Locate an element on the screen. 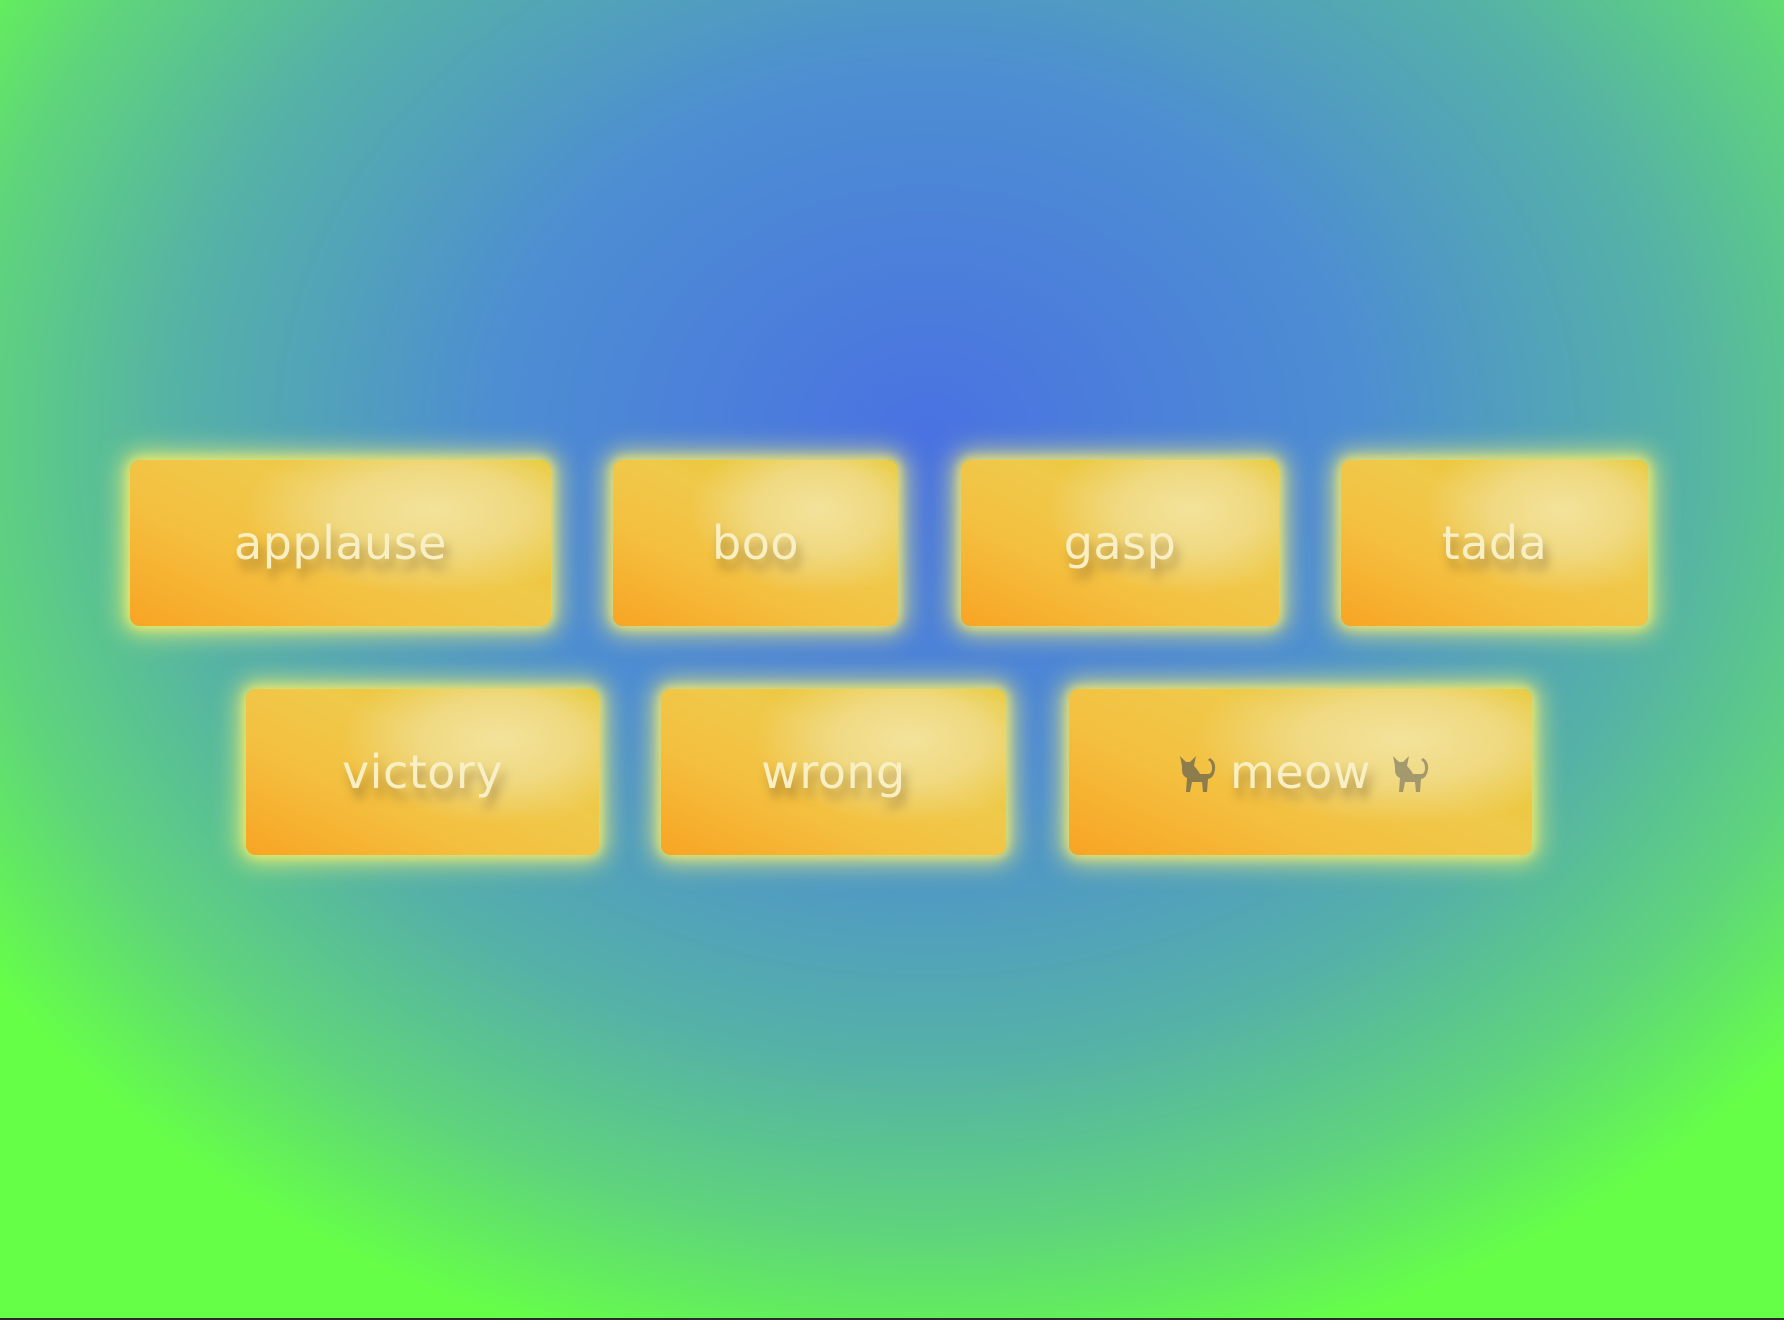  meow-button-label: meow is located at coordinates (1300, 772).